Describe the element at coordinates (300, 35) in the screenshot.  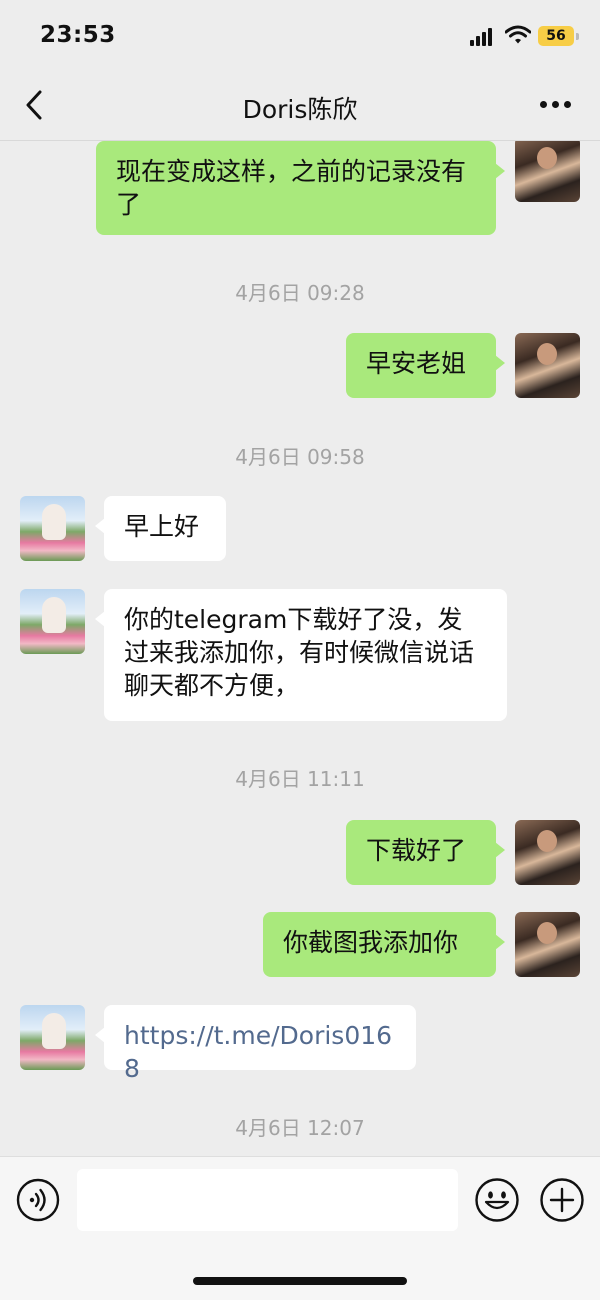
I see `status-bar: 23:53 56` at that location.